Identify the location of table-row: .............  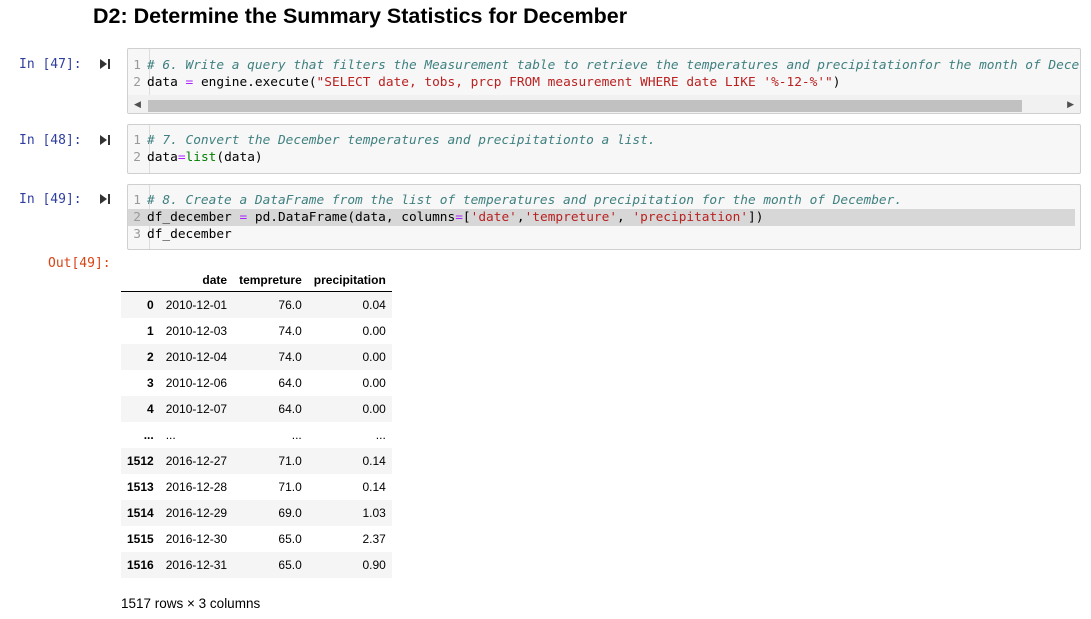
(256, 435).